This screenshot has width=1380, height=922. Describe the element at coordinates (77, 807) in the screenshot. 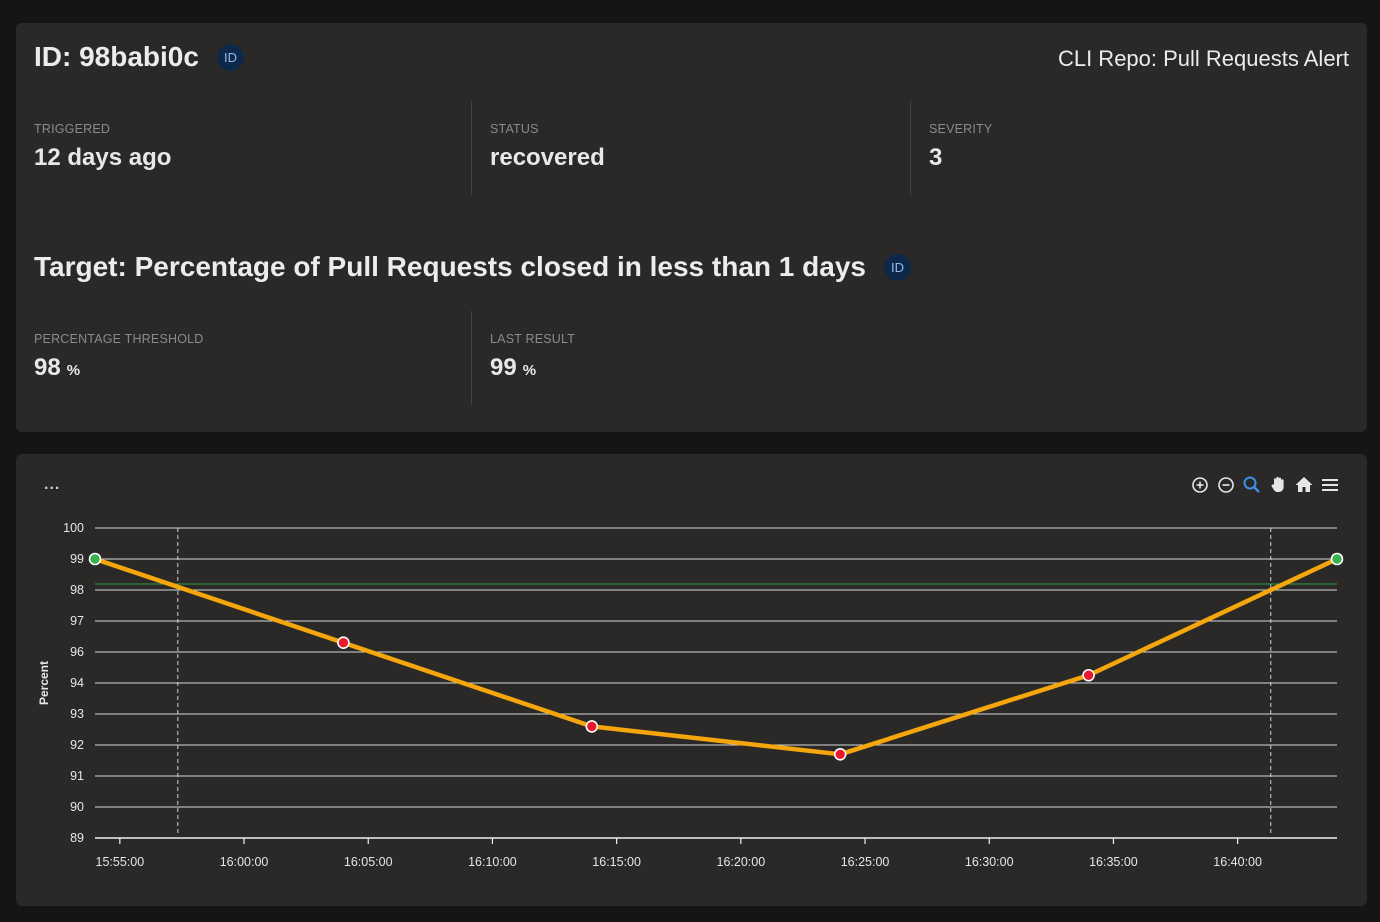

I see `y-tick-label: 90` at that location.